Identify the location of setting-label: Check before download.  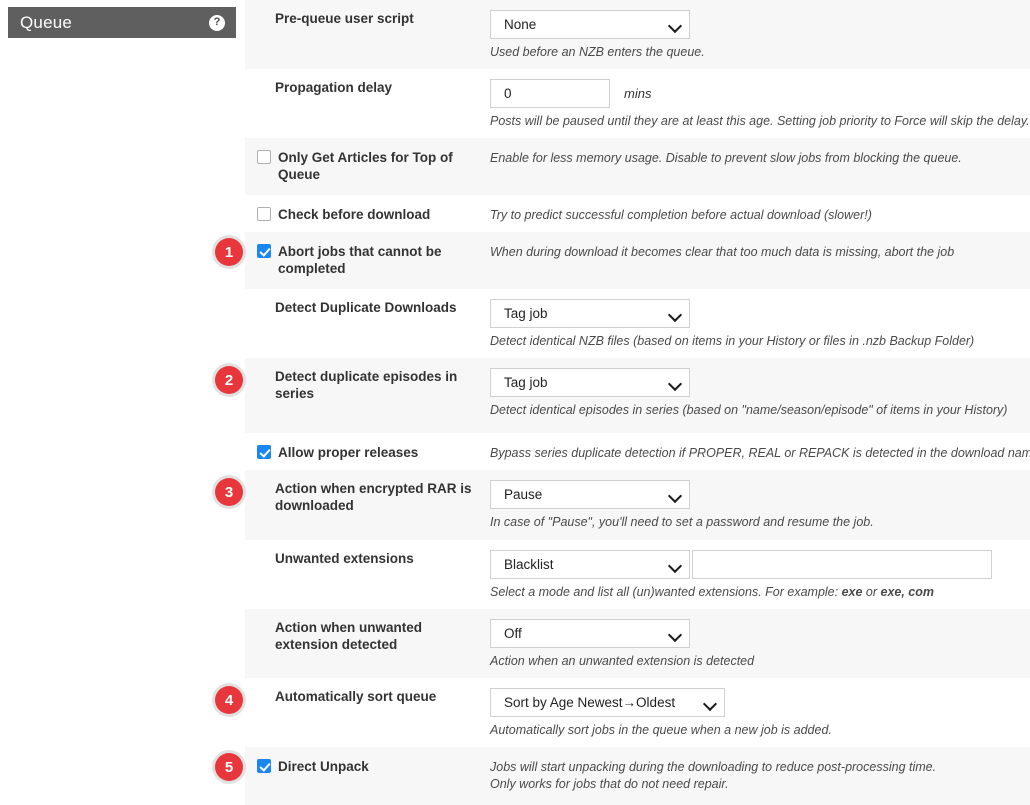
(354, 214).